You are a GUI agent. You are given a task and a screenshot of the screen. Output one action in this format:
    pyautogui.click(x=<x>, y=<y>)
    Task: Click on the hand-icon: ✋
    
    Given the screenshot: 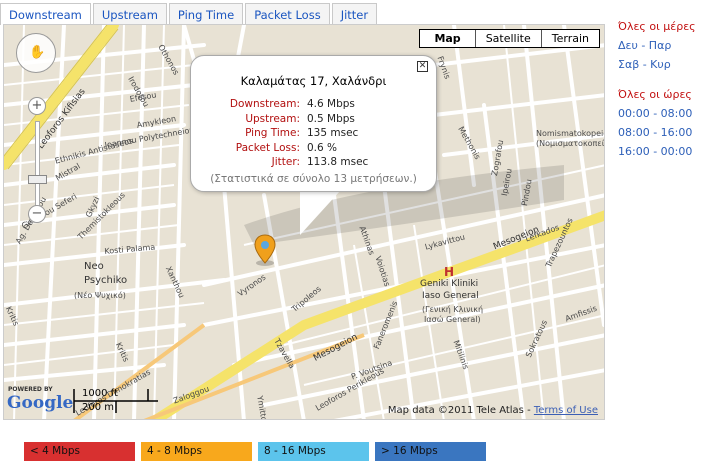 What is the action you would take?
    pyautogui.click(x=37, y=52)
    